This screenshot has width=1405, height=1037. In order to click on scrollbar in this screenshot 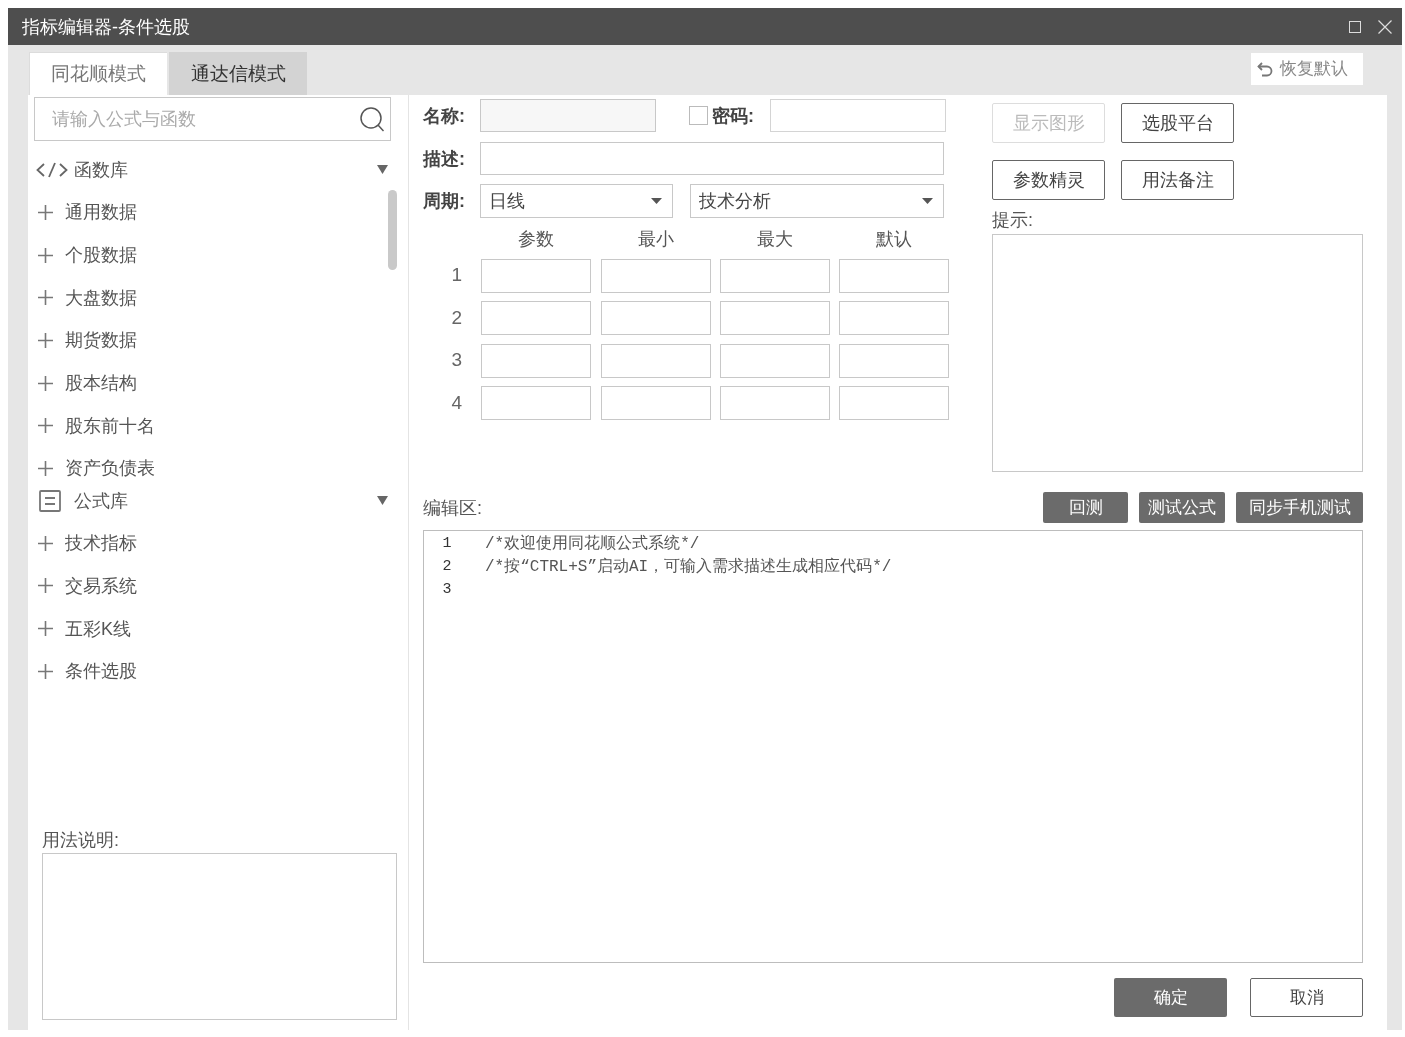, I will do `click(392, 230)`.